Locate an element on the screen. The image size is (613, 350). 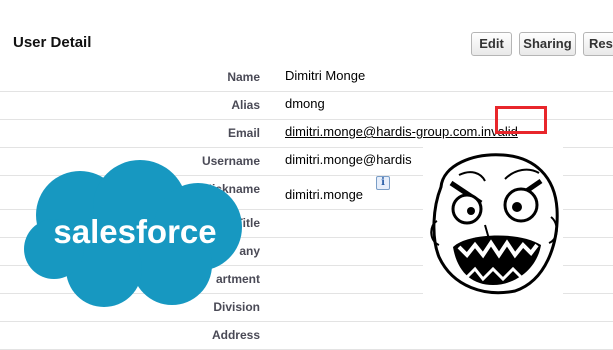
salesforce-logo: salesforce is located at coordinates (133, 233).